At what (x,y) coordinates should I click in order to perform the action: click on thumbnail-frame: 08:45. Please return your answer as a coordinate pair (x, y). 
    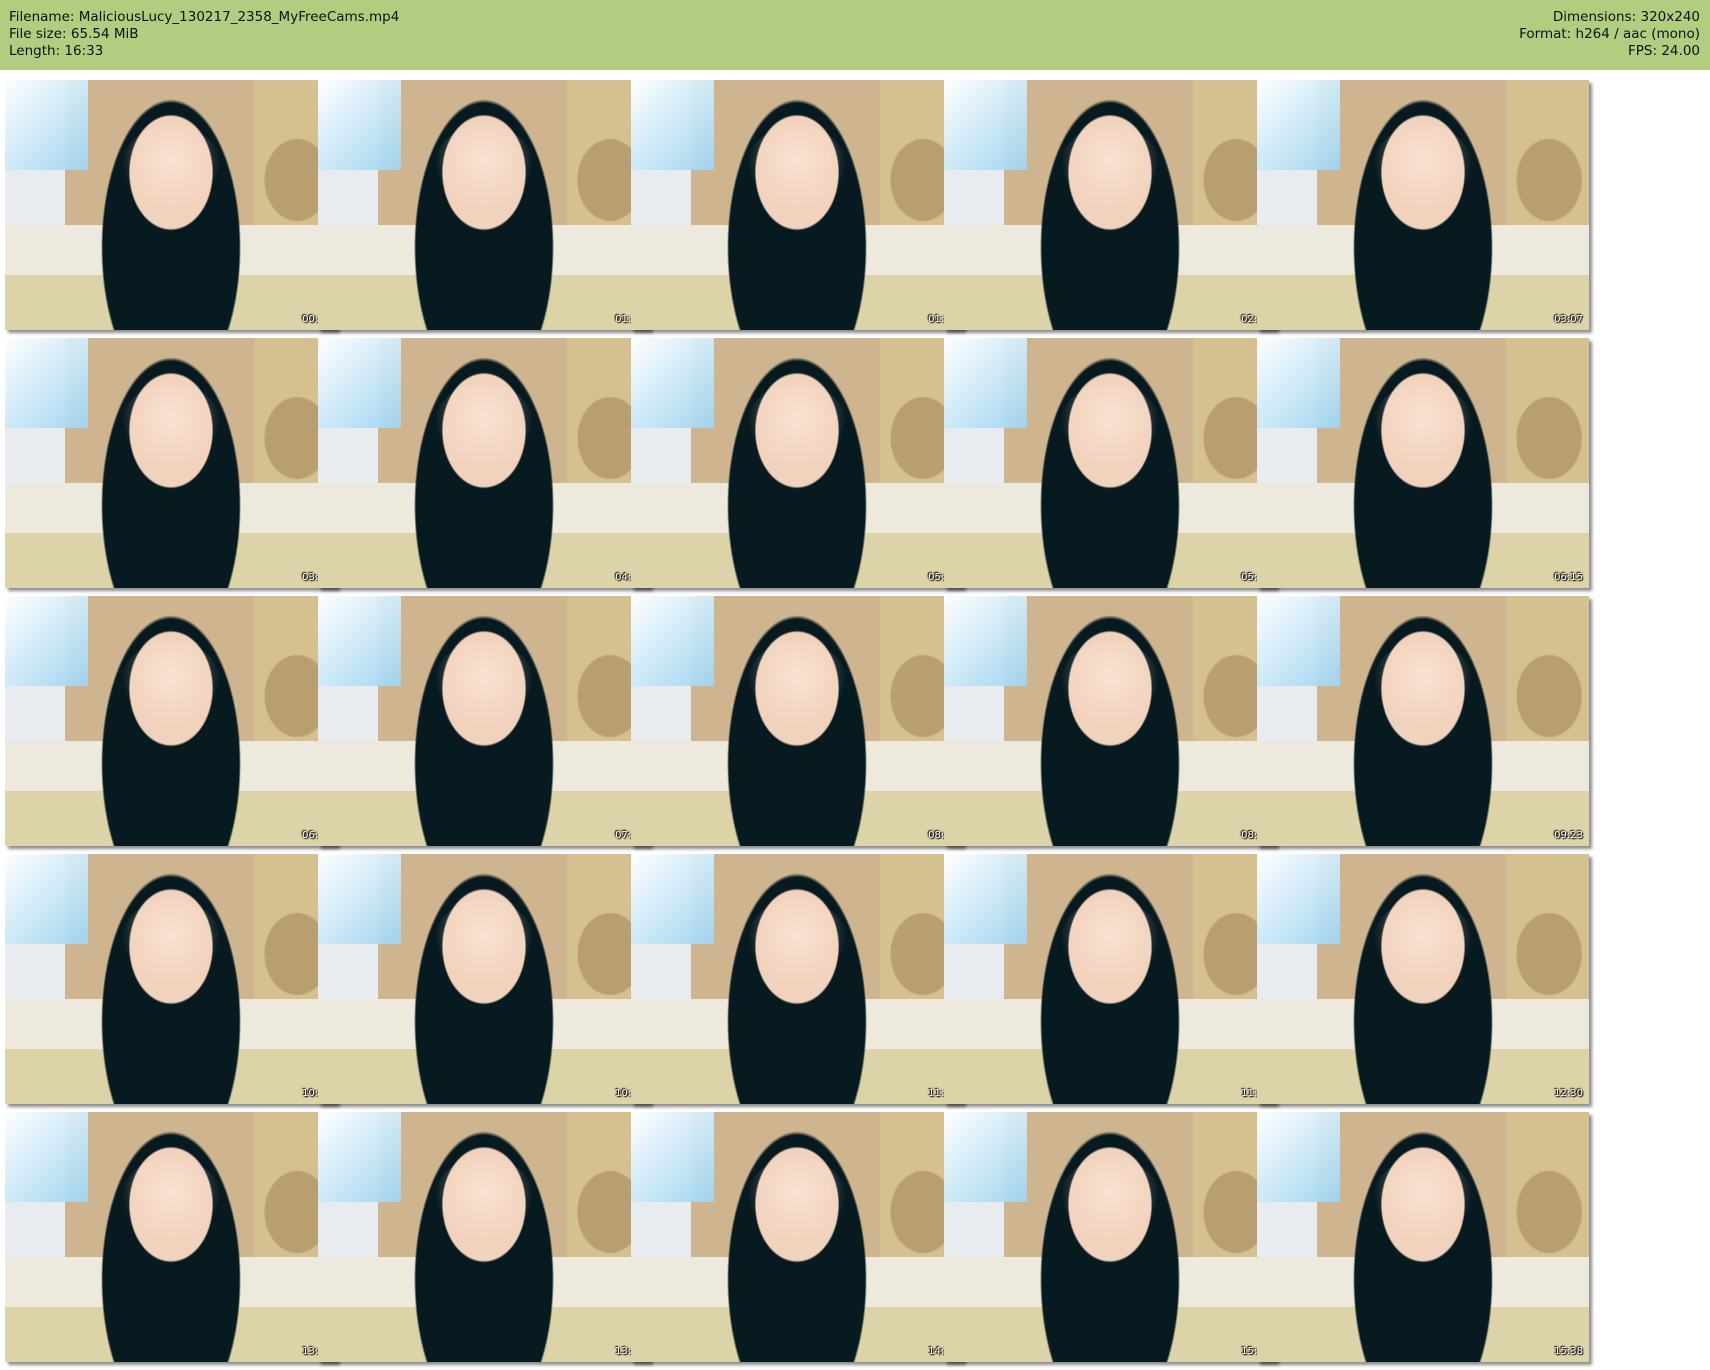
    Looking at the image, I should click on (1110, 721).